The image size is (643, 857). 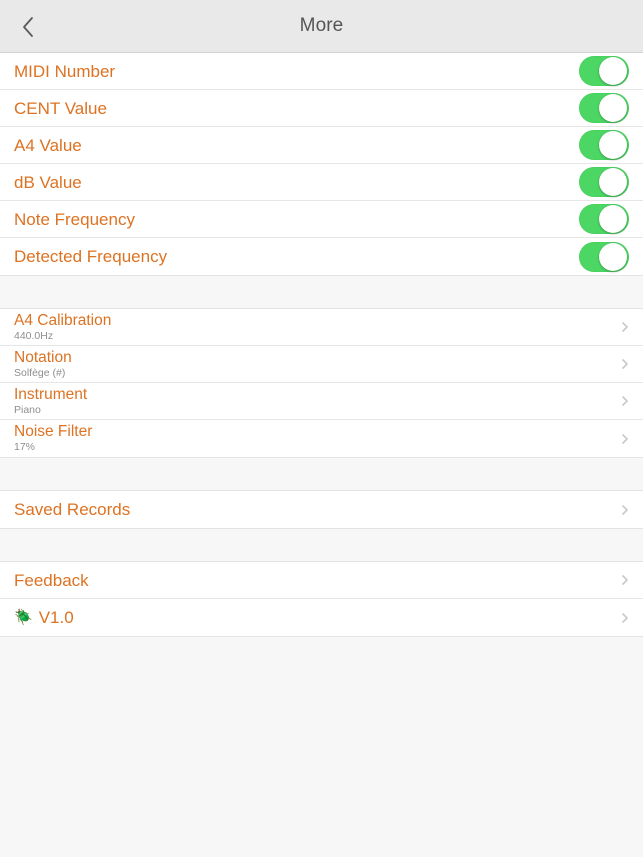 I want to click on toggle-midi-number, so click(x=604, y=71).